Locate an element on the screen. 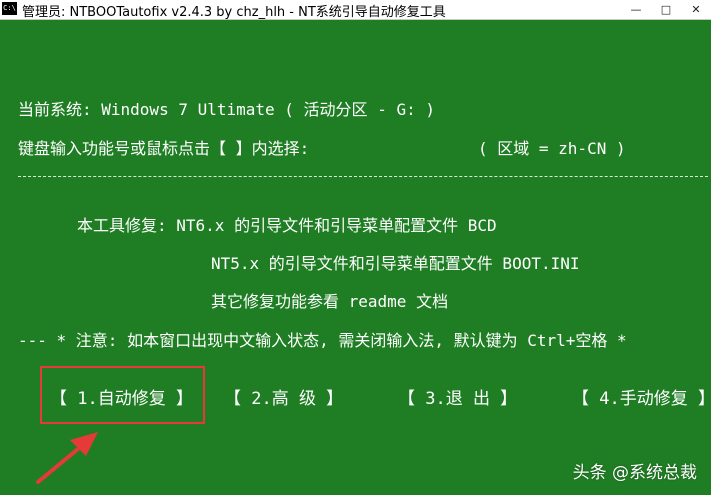 This screenshot has height=495, width=711. current-system-line: 当前系统: Windows 7 Ultimate ( 活动分区 - G: ) is located at coordinates (226, 109).